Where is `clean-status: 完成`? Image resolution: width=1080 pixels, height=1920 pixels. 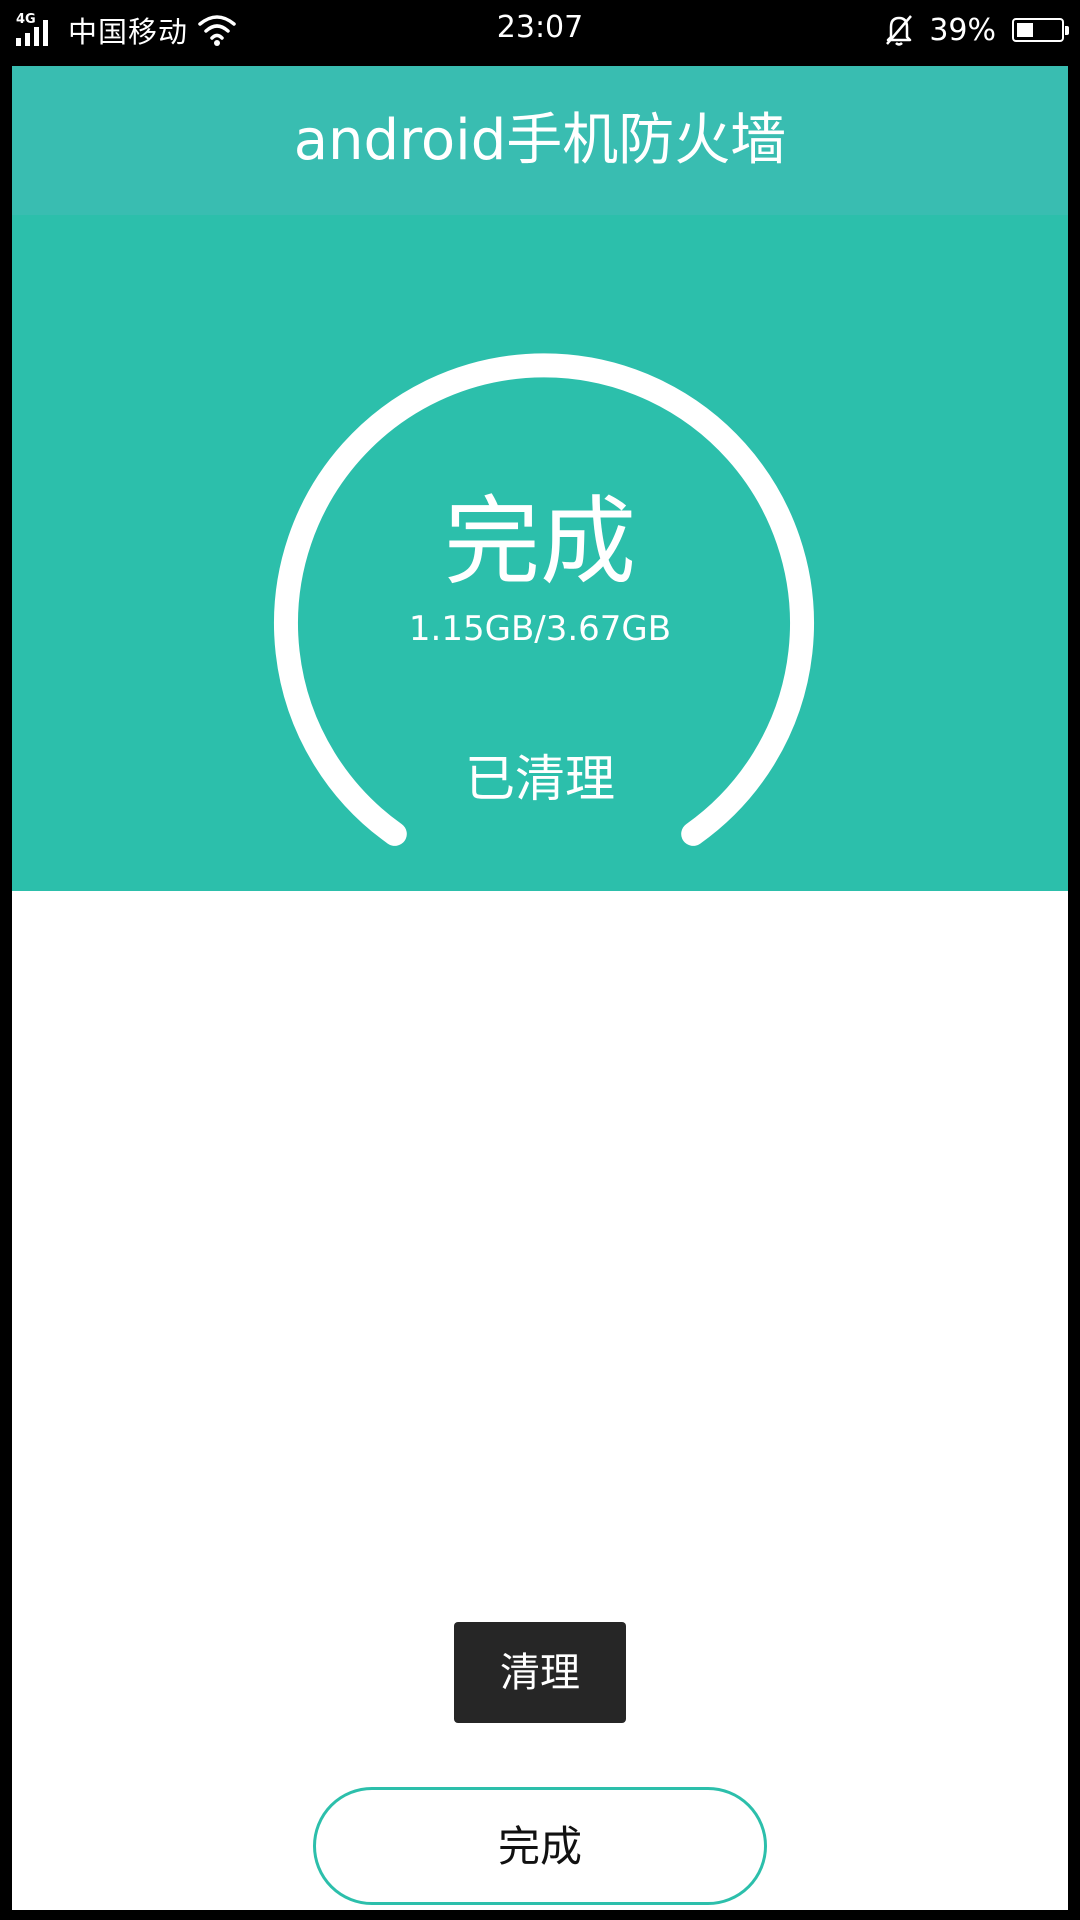 clean-status: 完成 is located at coordinates (540, 542).